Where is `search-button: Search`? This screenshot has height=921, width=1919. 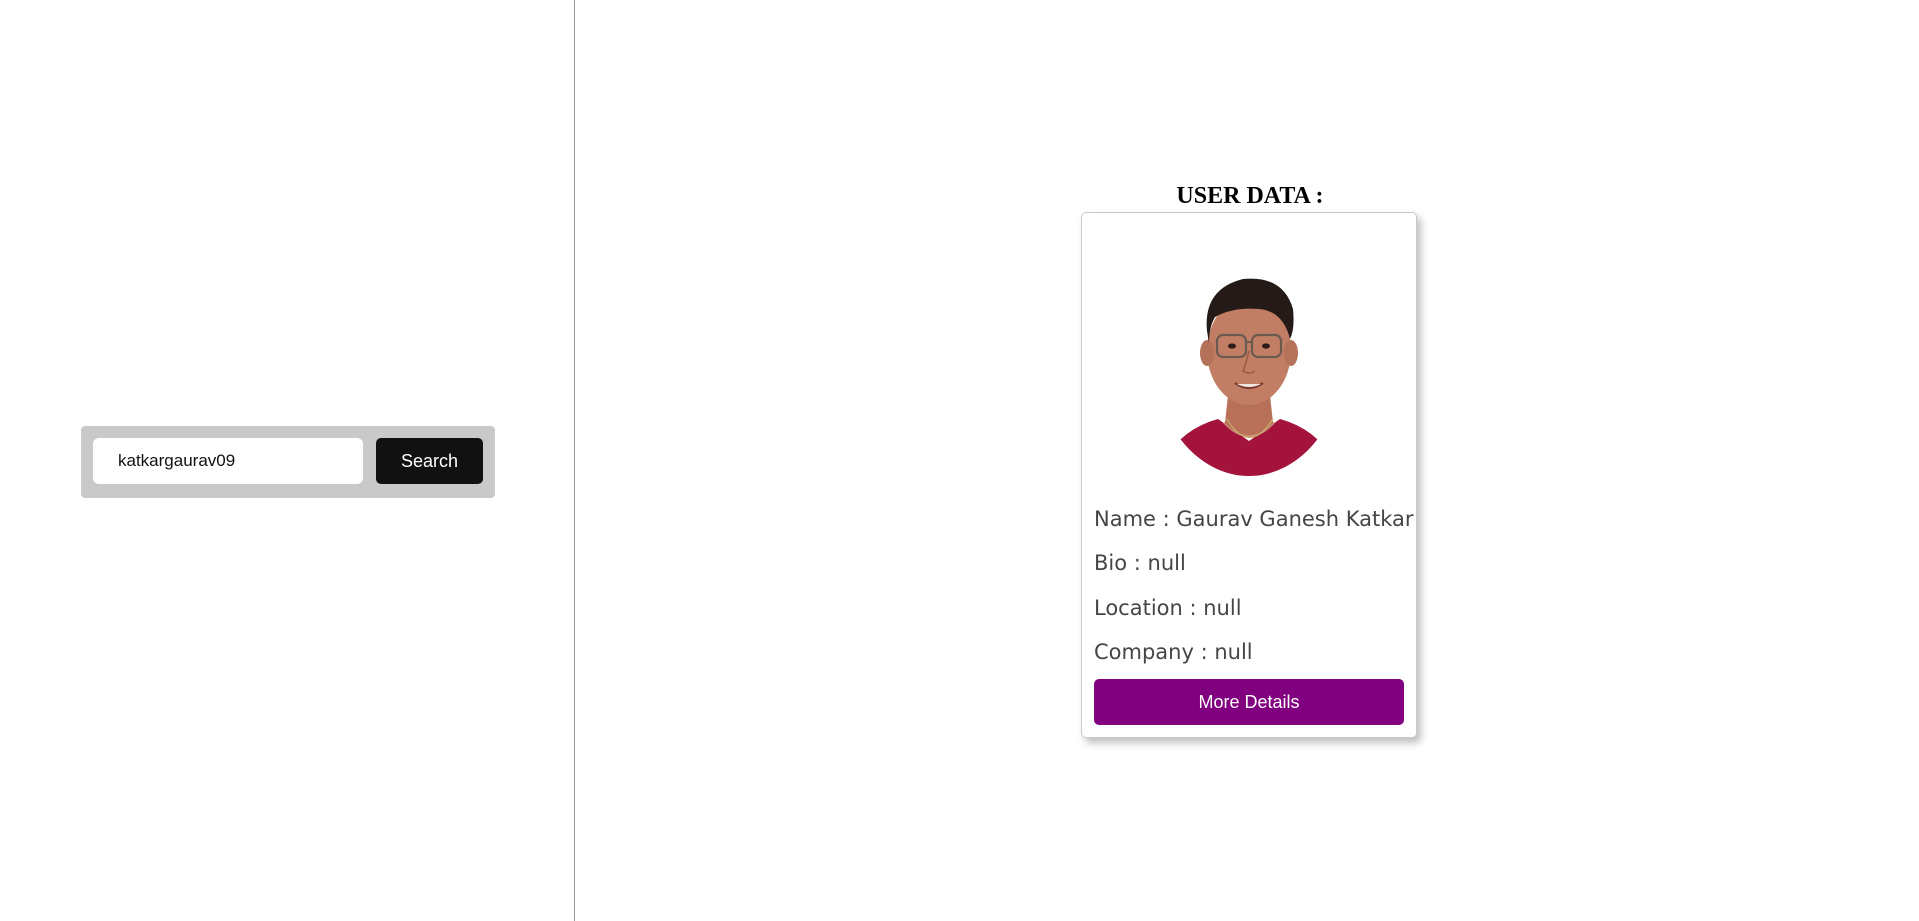 search-button: Search is located at coordinates (429, 461).